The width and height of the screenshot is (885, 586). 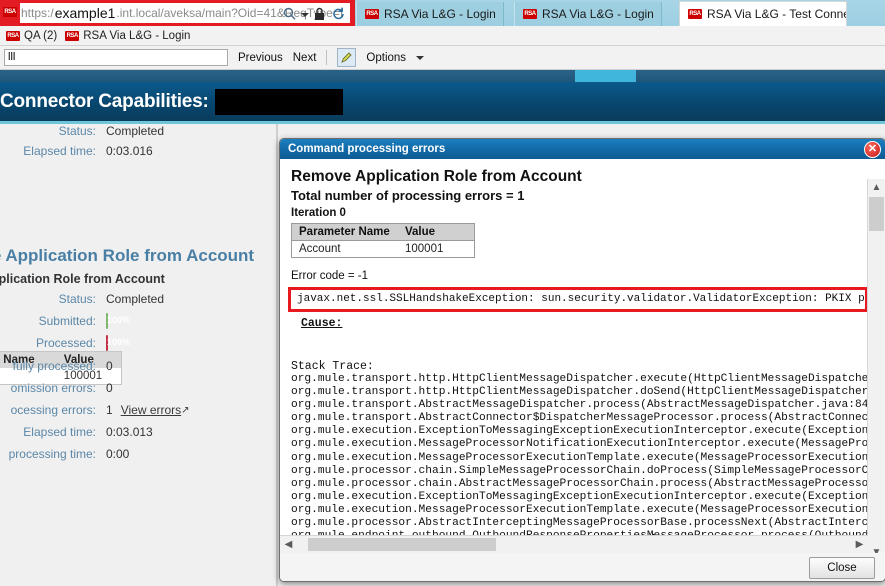 I want to click on page-title: Connector Capabilities:, so click(x=104, y=101).